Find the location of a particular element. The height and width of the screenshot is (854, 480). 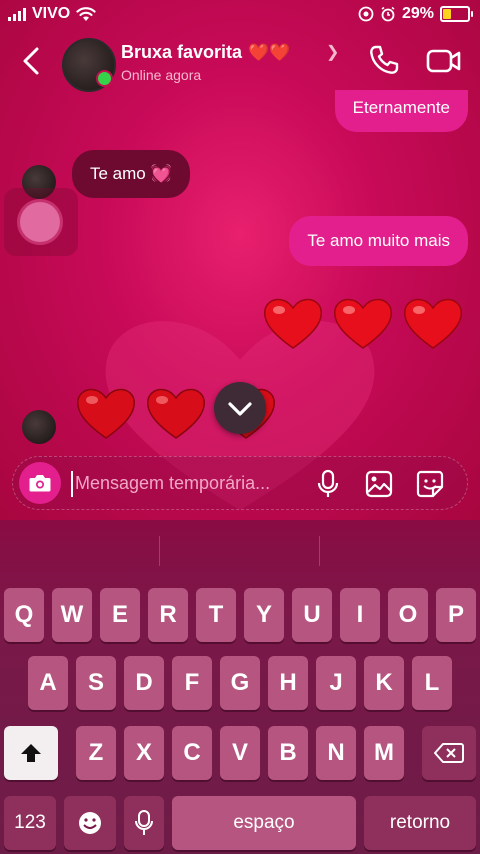

key-h: H is located at coordinates (288, 683).